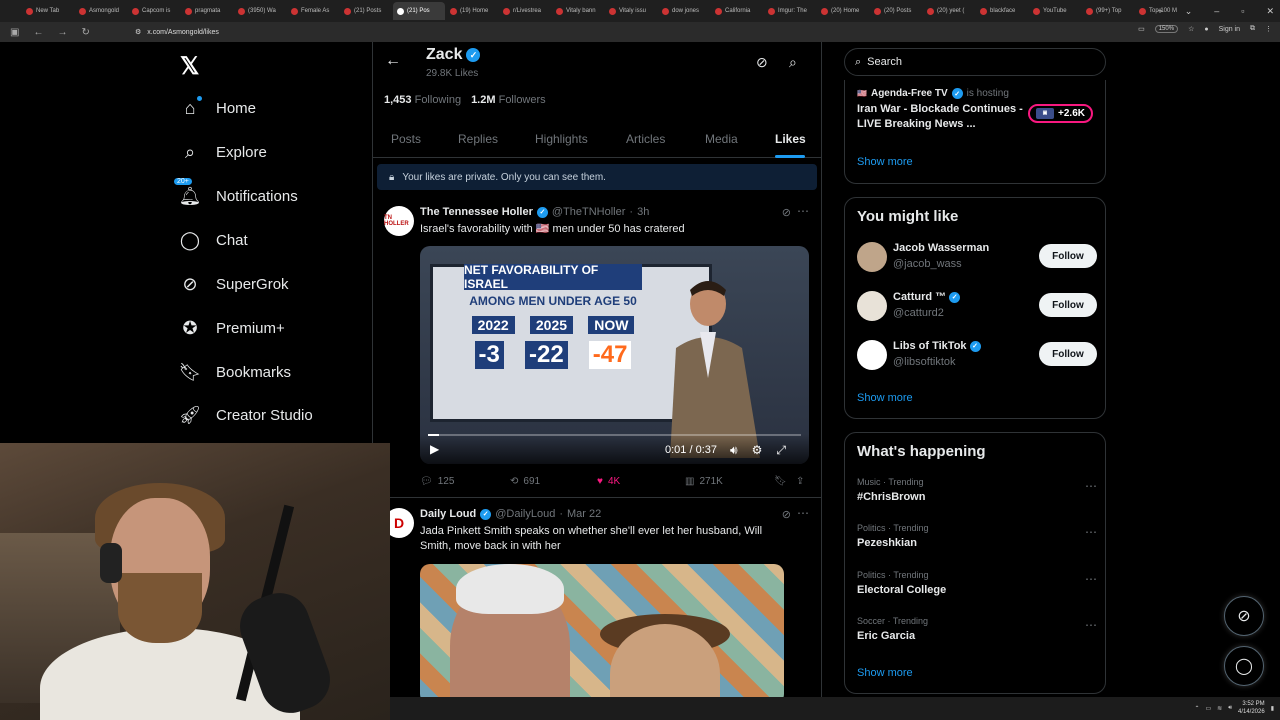 Image resolution: width=1280 pixels, height=720 pixels. What do you see at coordinates (207, 11) in the screenshot?
I see `browser-tab: pragmata` at bounding box center [207, 11].